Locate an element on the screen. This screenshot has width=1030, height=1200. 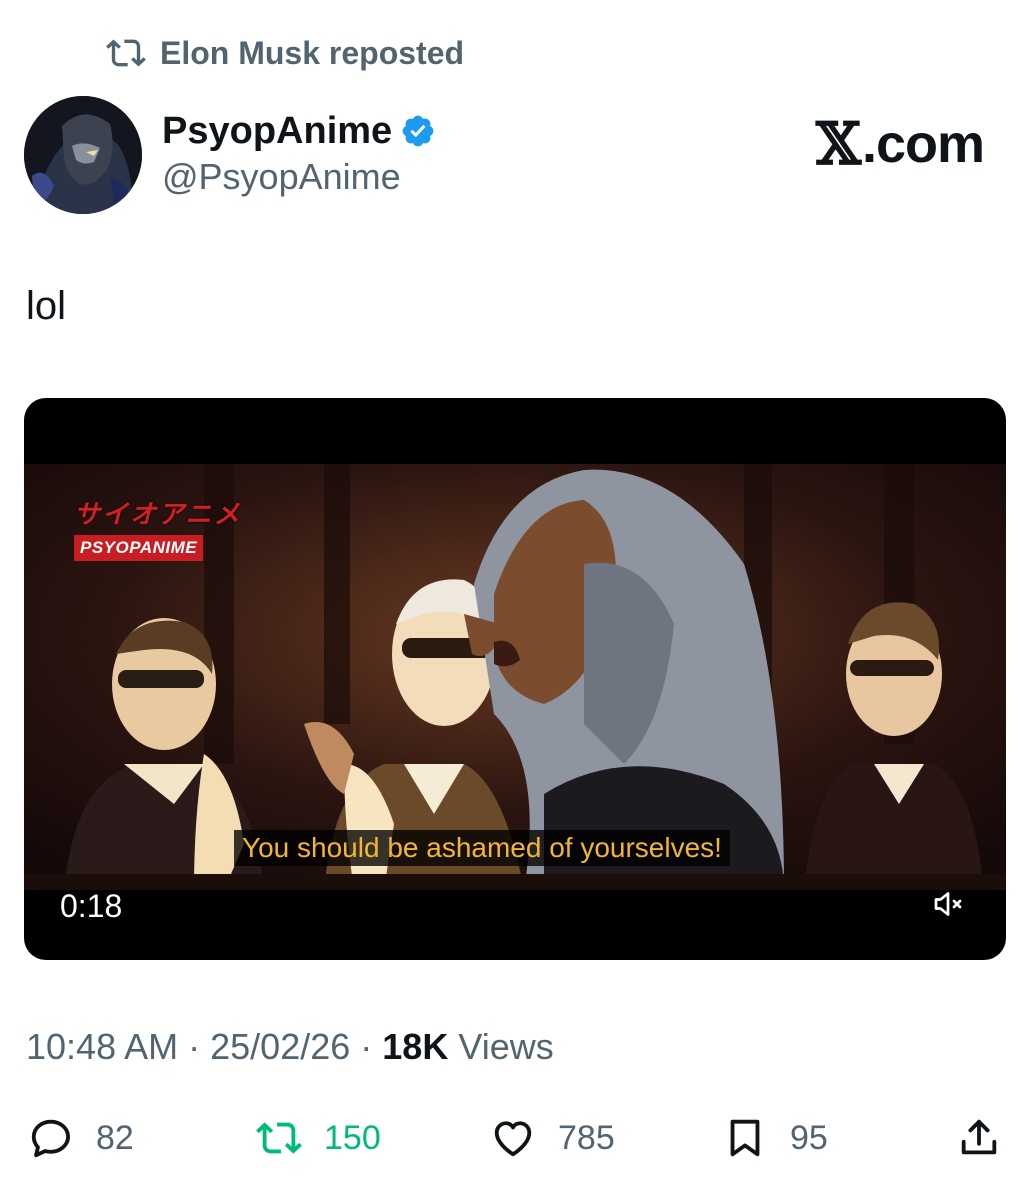
like-button: 785 is located at coordinates (552, 1138).